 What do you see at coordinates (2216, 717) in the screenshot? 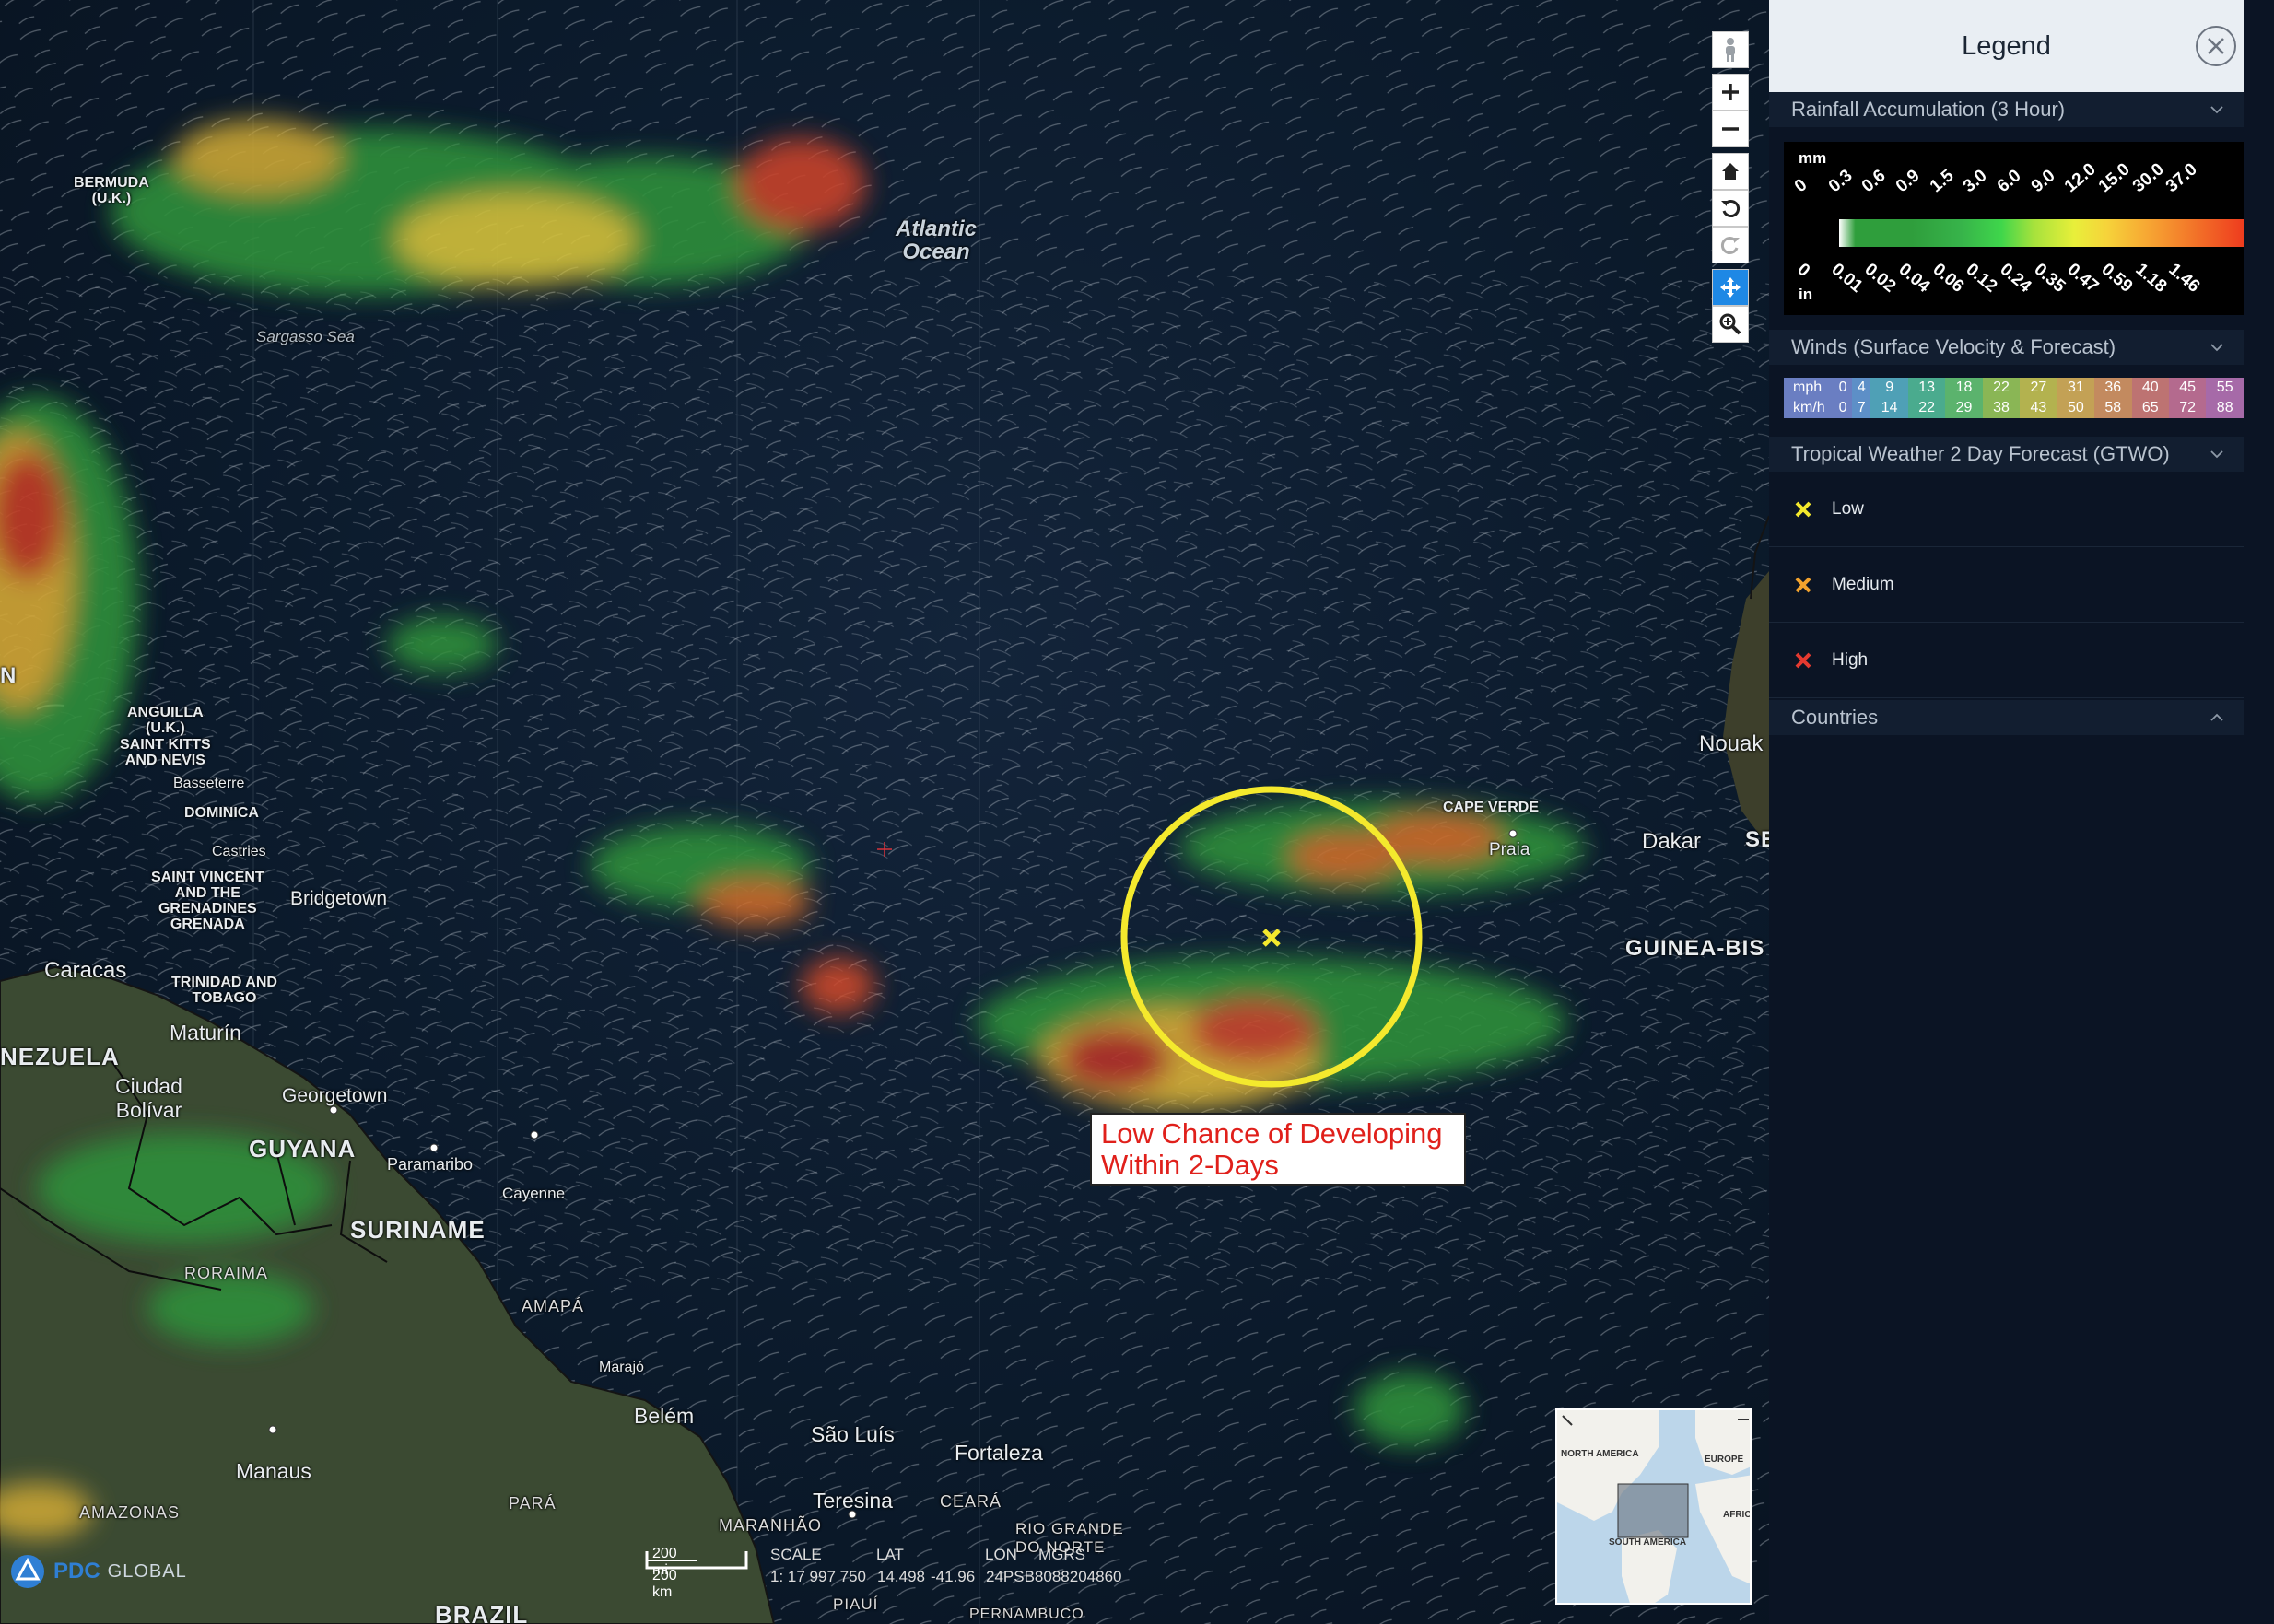
I see `chevron-up-icon` at bounding box center [2216, 717].